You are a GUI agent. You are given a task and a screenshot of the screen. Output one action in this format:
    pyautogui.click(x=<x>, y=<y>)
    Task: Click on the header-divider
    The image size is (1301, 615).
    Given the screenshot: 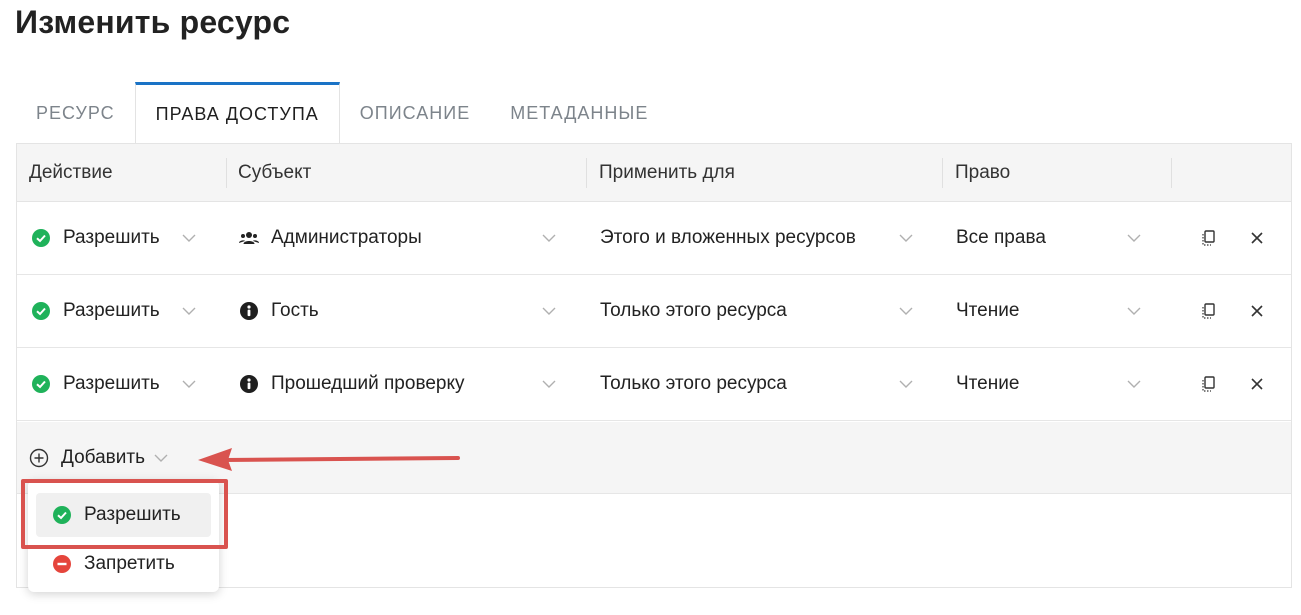 What is the action you would take?
    pyautogui.click(x=1171, y=173)
    